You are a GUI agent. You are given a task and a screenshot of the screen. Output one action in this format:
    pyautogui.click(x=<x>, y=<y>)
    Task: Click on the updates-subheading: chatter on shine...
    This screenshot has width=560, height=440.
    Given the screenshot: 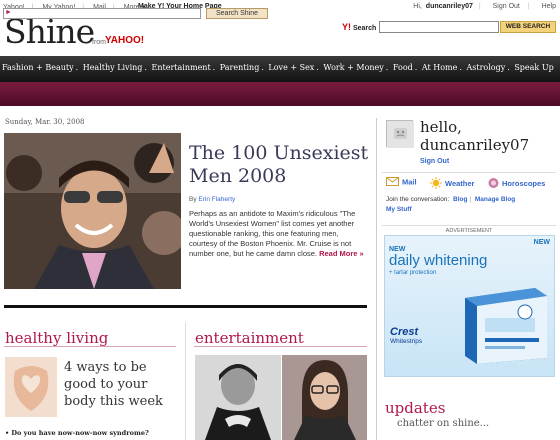 What is the action you would take?
    pyautogui.click(x=443, y=423)
    